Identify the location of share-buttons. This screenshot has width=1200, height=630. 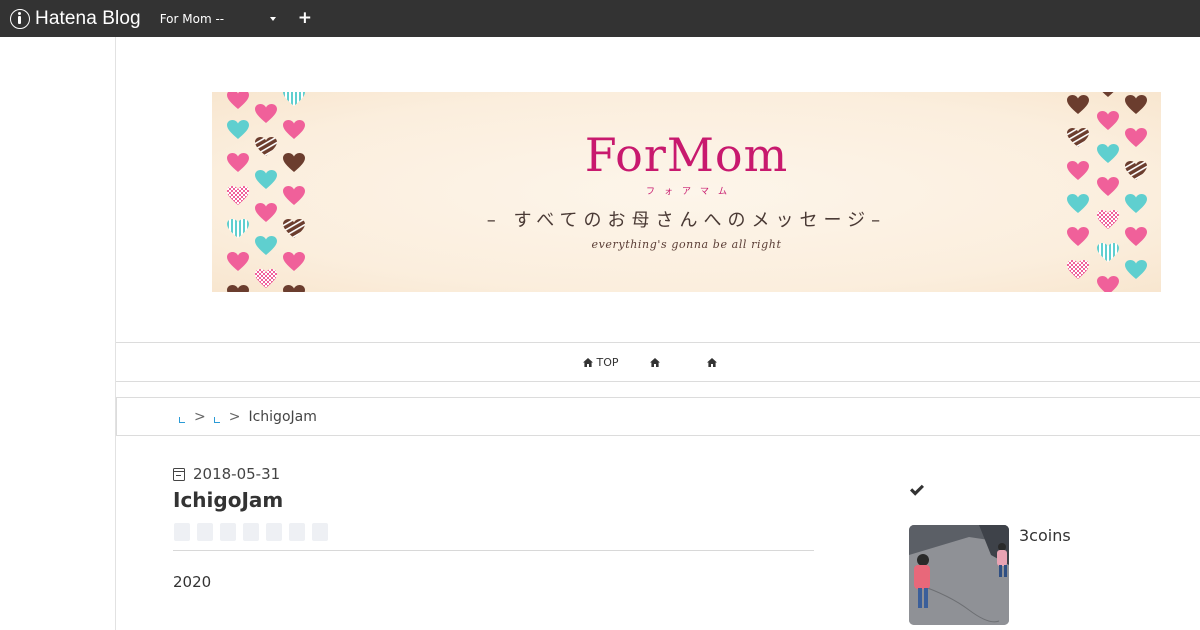
(251, 532).